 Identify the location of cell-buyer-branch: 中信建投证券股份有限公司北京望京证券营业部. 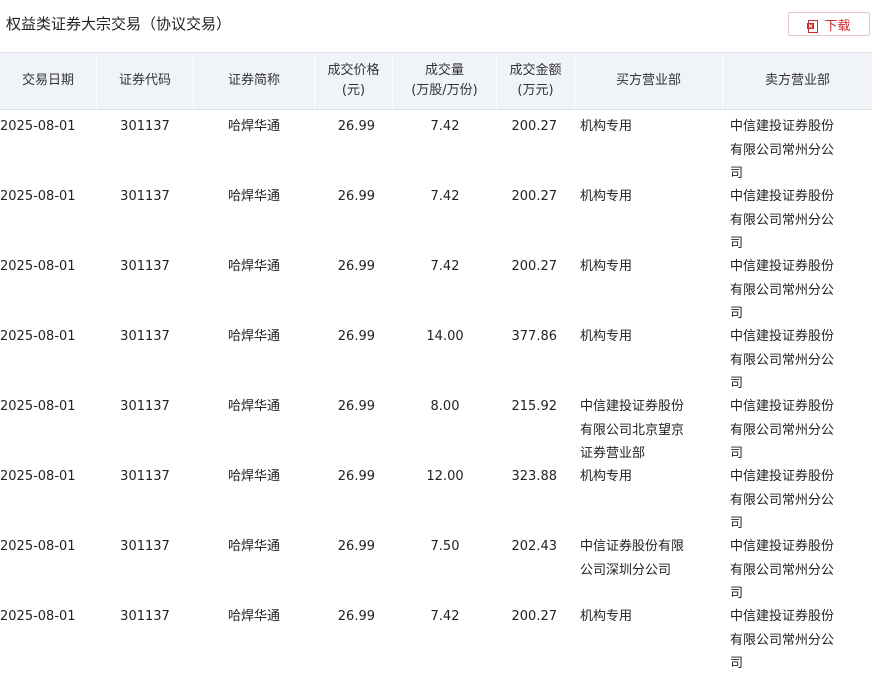
(632, 430).